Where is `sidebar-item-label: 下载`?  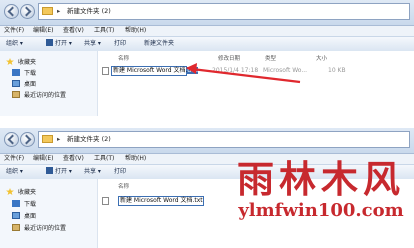
sidebar-item-label: 下载 is located at coordinates (30, 204).